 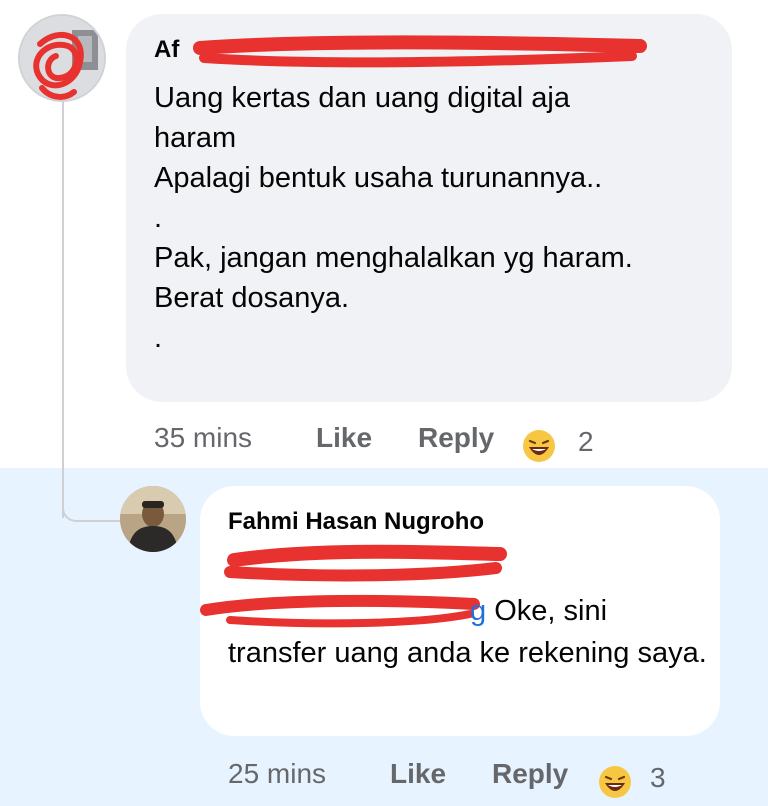 What do you see at coordinates (277, 774) in the screenshot?
I see `reply-timestamp: 25 mins` at bounding box center [277, 774].